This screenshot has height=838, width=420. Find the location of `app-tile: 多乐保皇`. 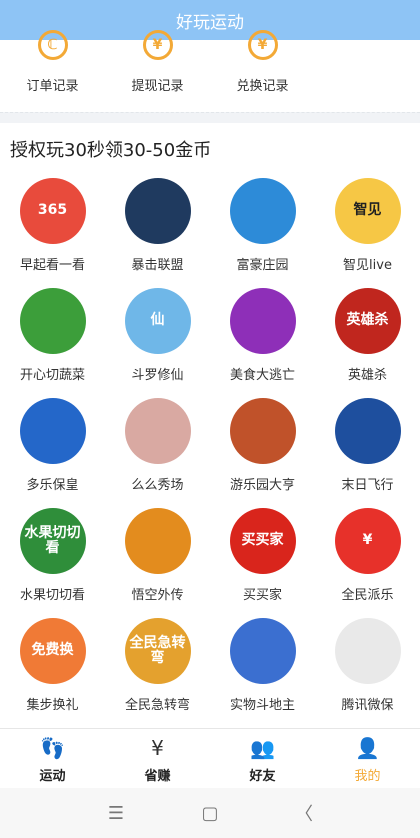

app-tile: 多乐保皇 is located at coordinates (52, 453).